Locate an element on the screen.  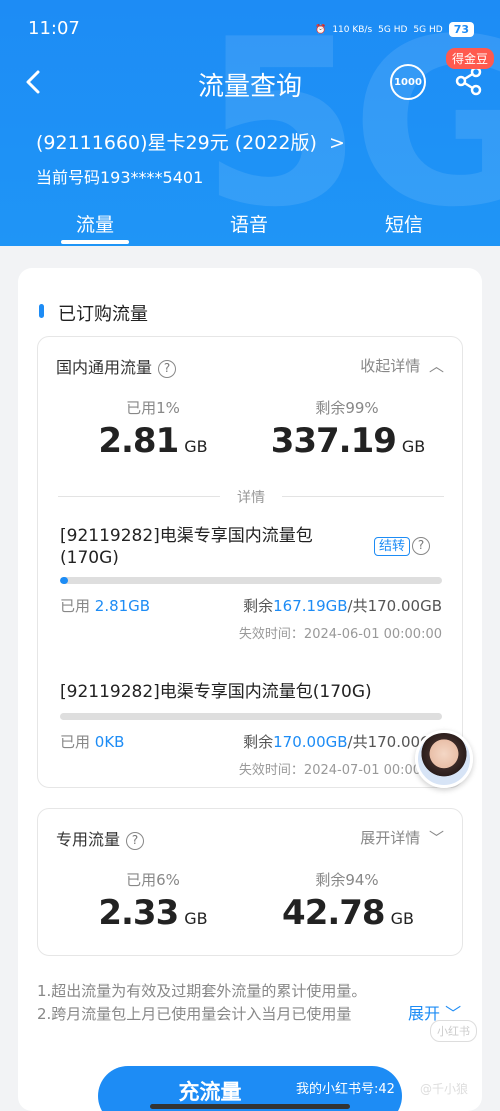
service-10000-icon: 1000 is located at coordinates (408, 82).